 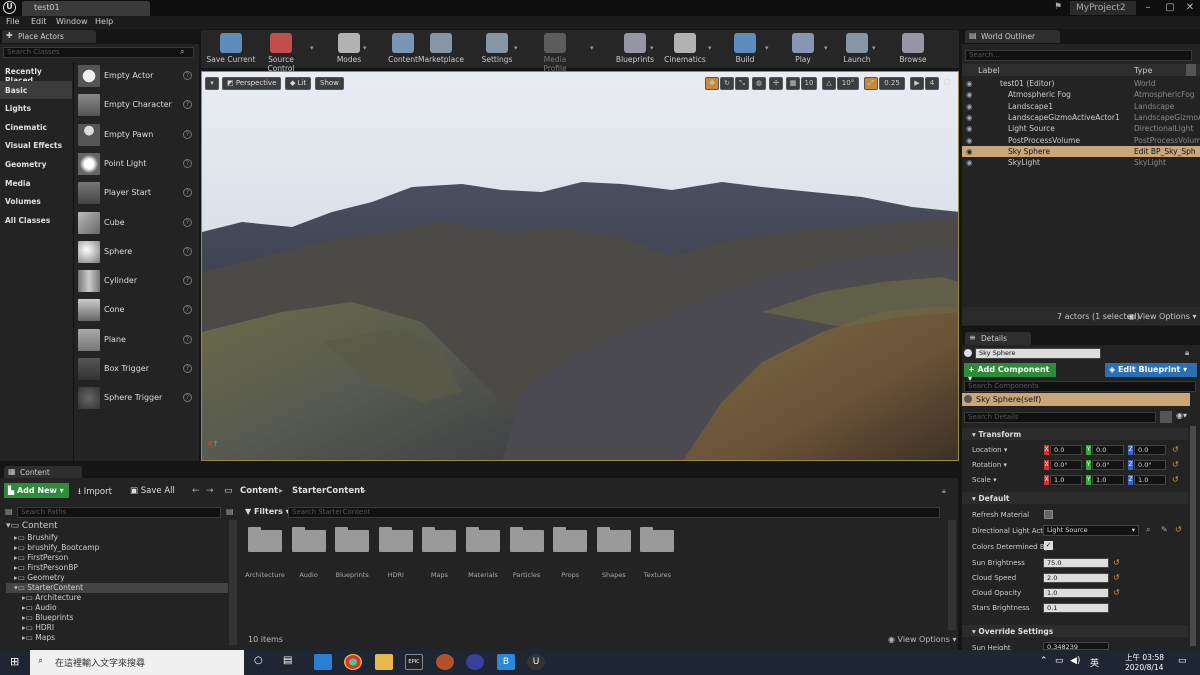 What do you see at coordinates (710, 48) in the screenshot?
I see `cinematics-dropdown: ▾` at bounding box center [710, 48].